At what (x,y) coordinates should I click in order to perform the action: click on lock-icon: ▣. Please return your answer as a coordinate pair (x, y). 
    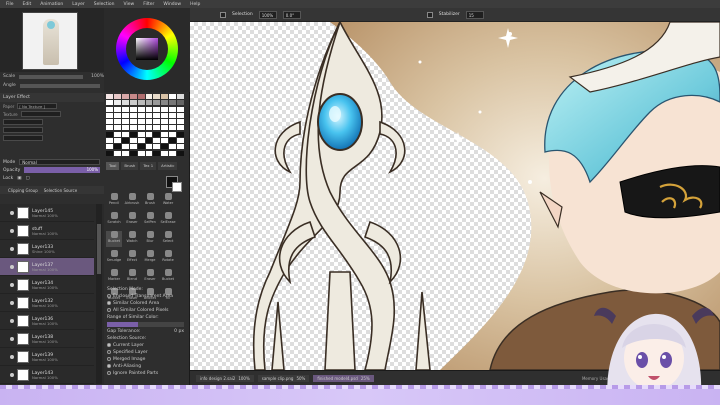
    Looking at the image, I should click on (19, 178).